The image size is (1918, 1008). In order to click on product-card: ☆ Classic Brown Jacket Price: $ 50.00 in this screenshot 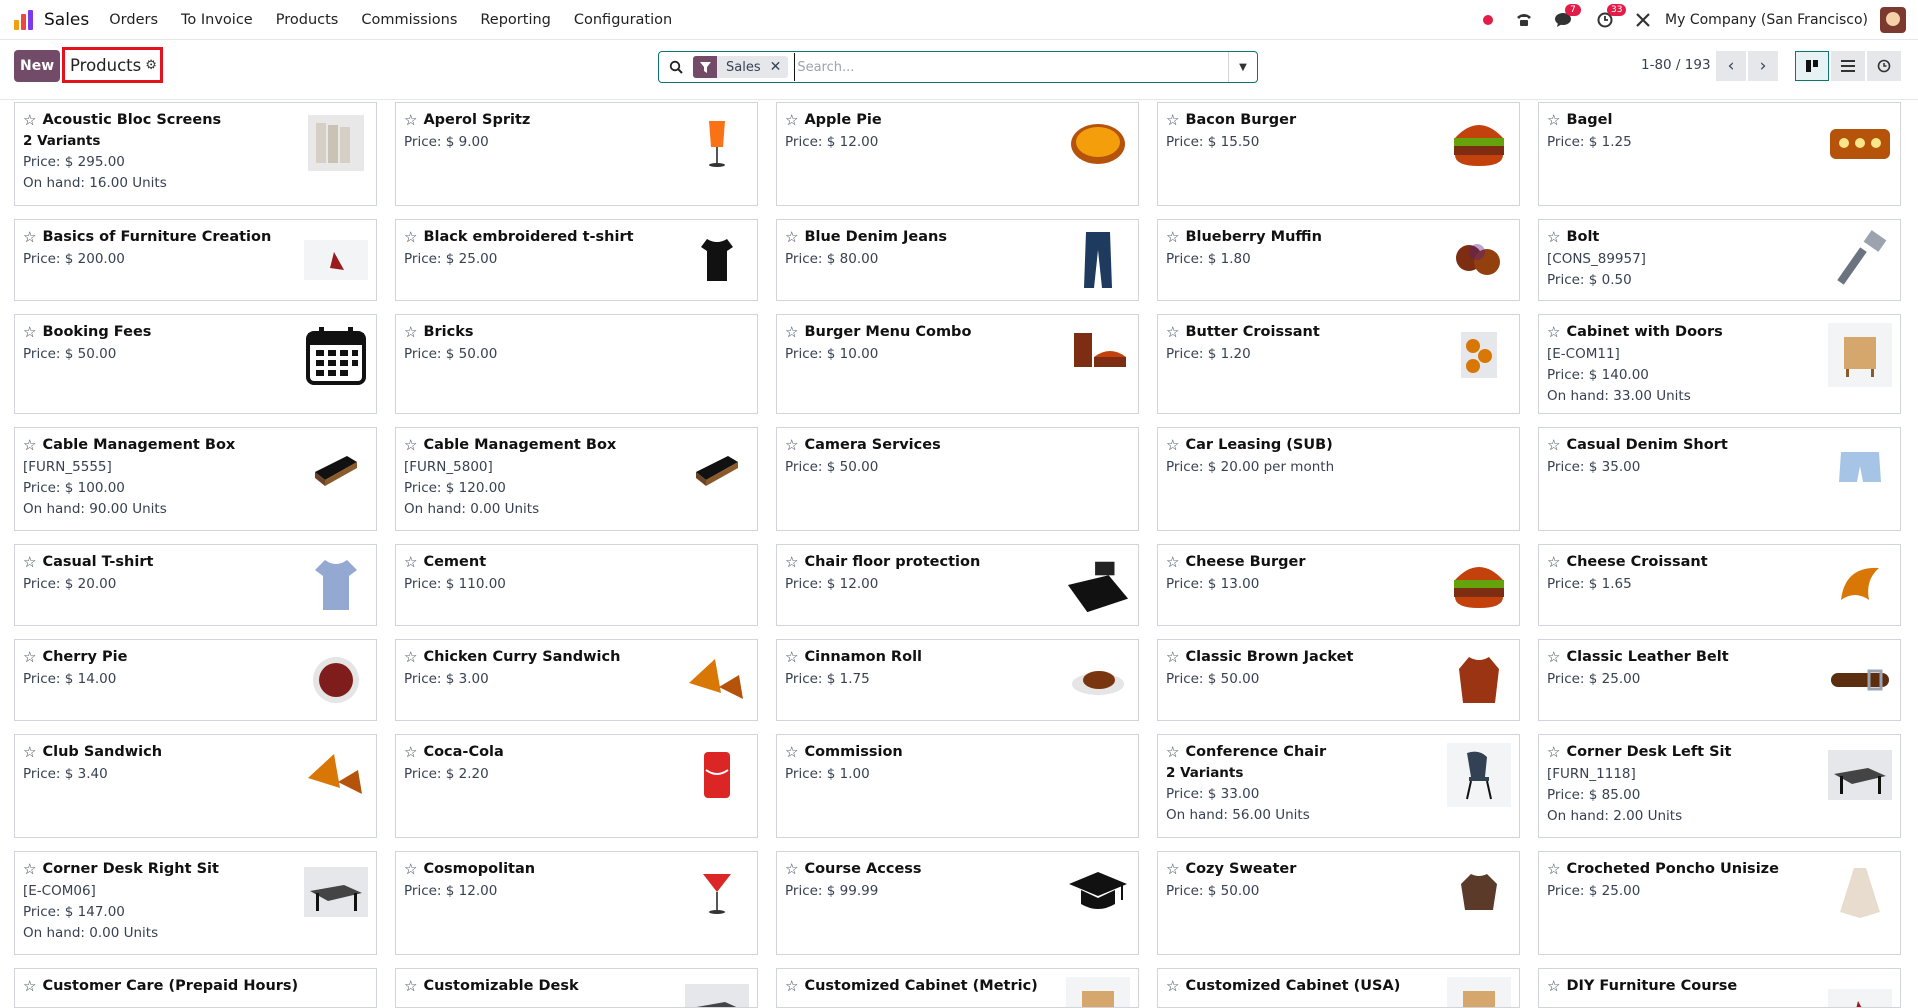, I will do `click(1338, 680)`.